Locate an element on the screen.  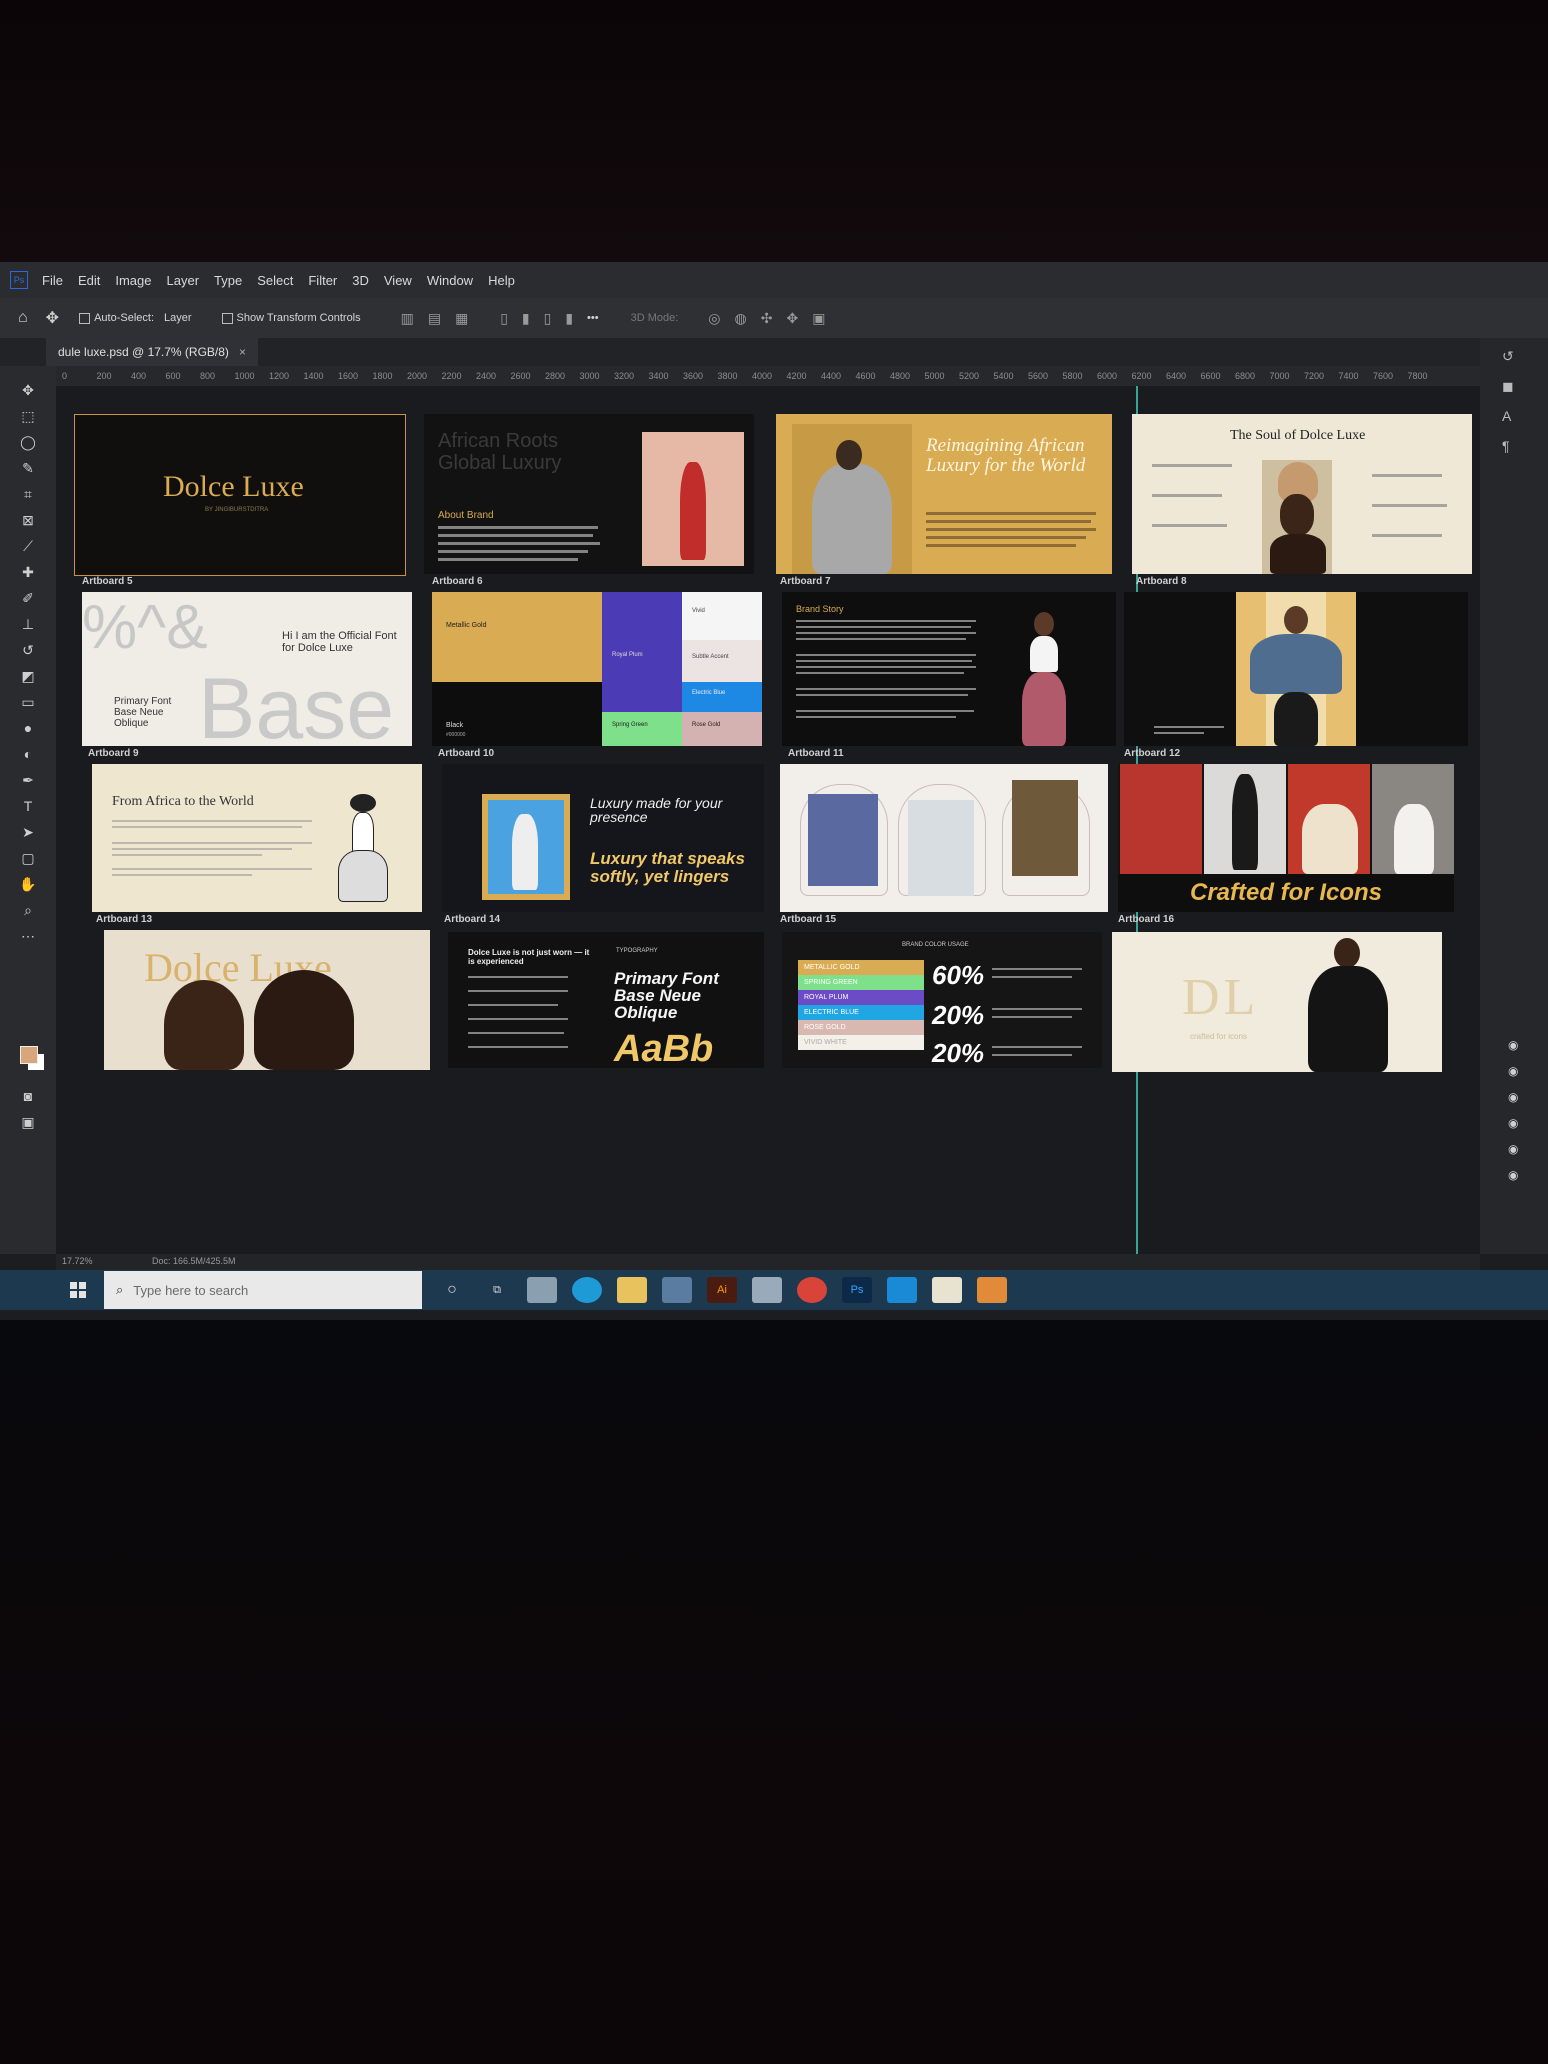
cortana-icon: ○ is located at coordinates (452, 1290).